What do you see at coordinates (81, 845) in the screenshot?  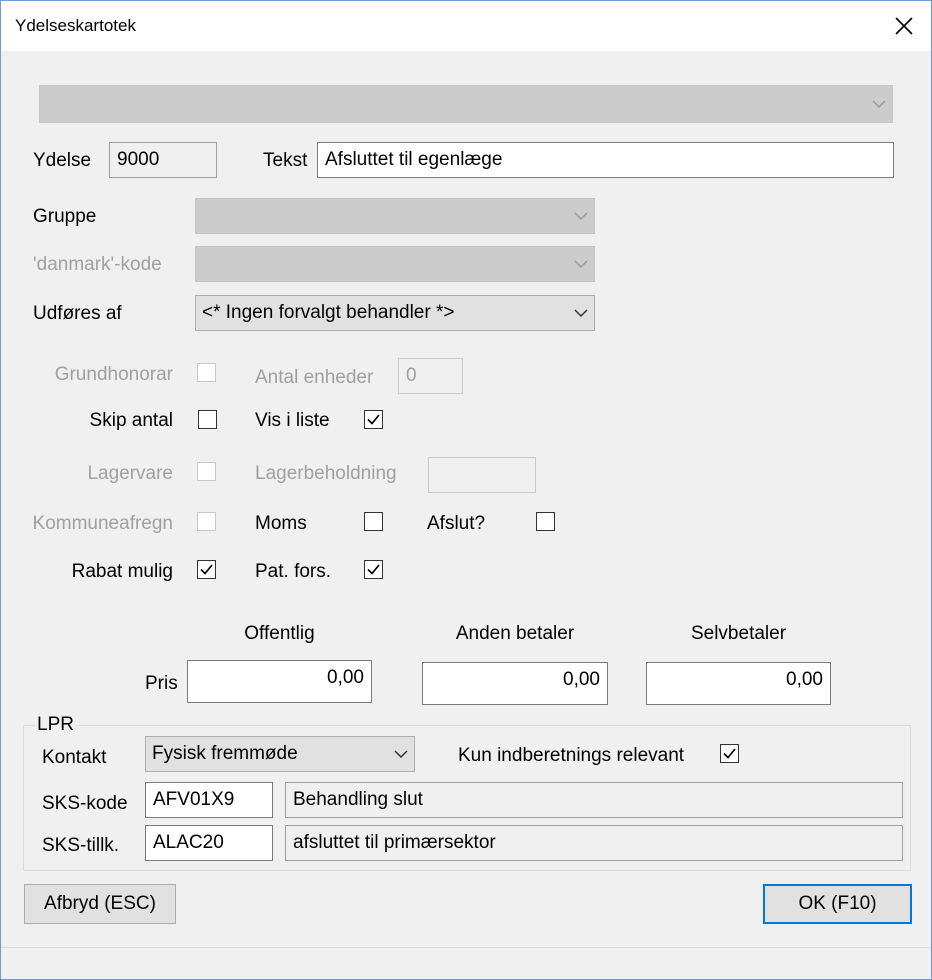 I see `sks-tillk-label: SKS-tillk.` at bounding box center [81, 845].